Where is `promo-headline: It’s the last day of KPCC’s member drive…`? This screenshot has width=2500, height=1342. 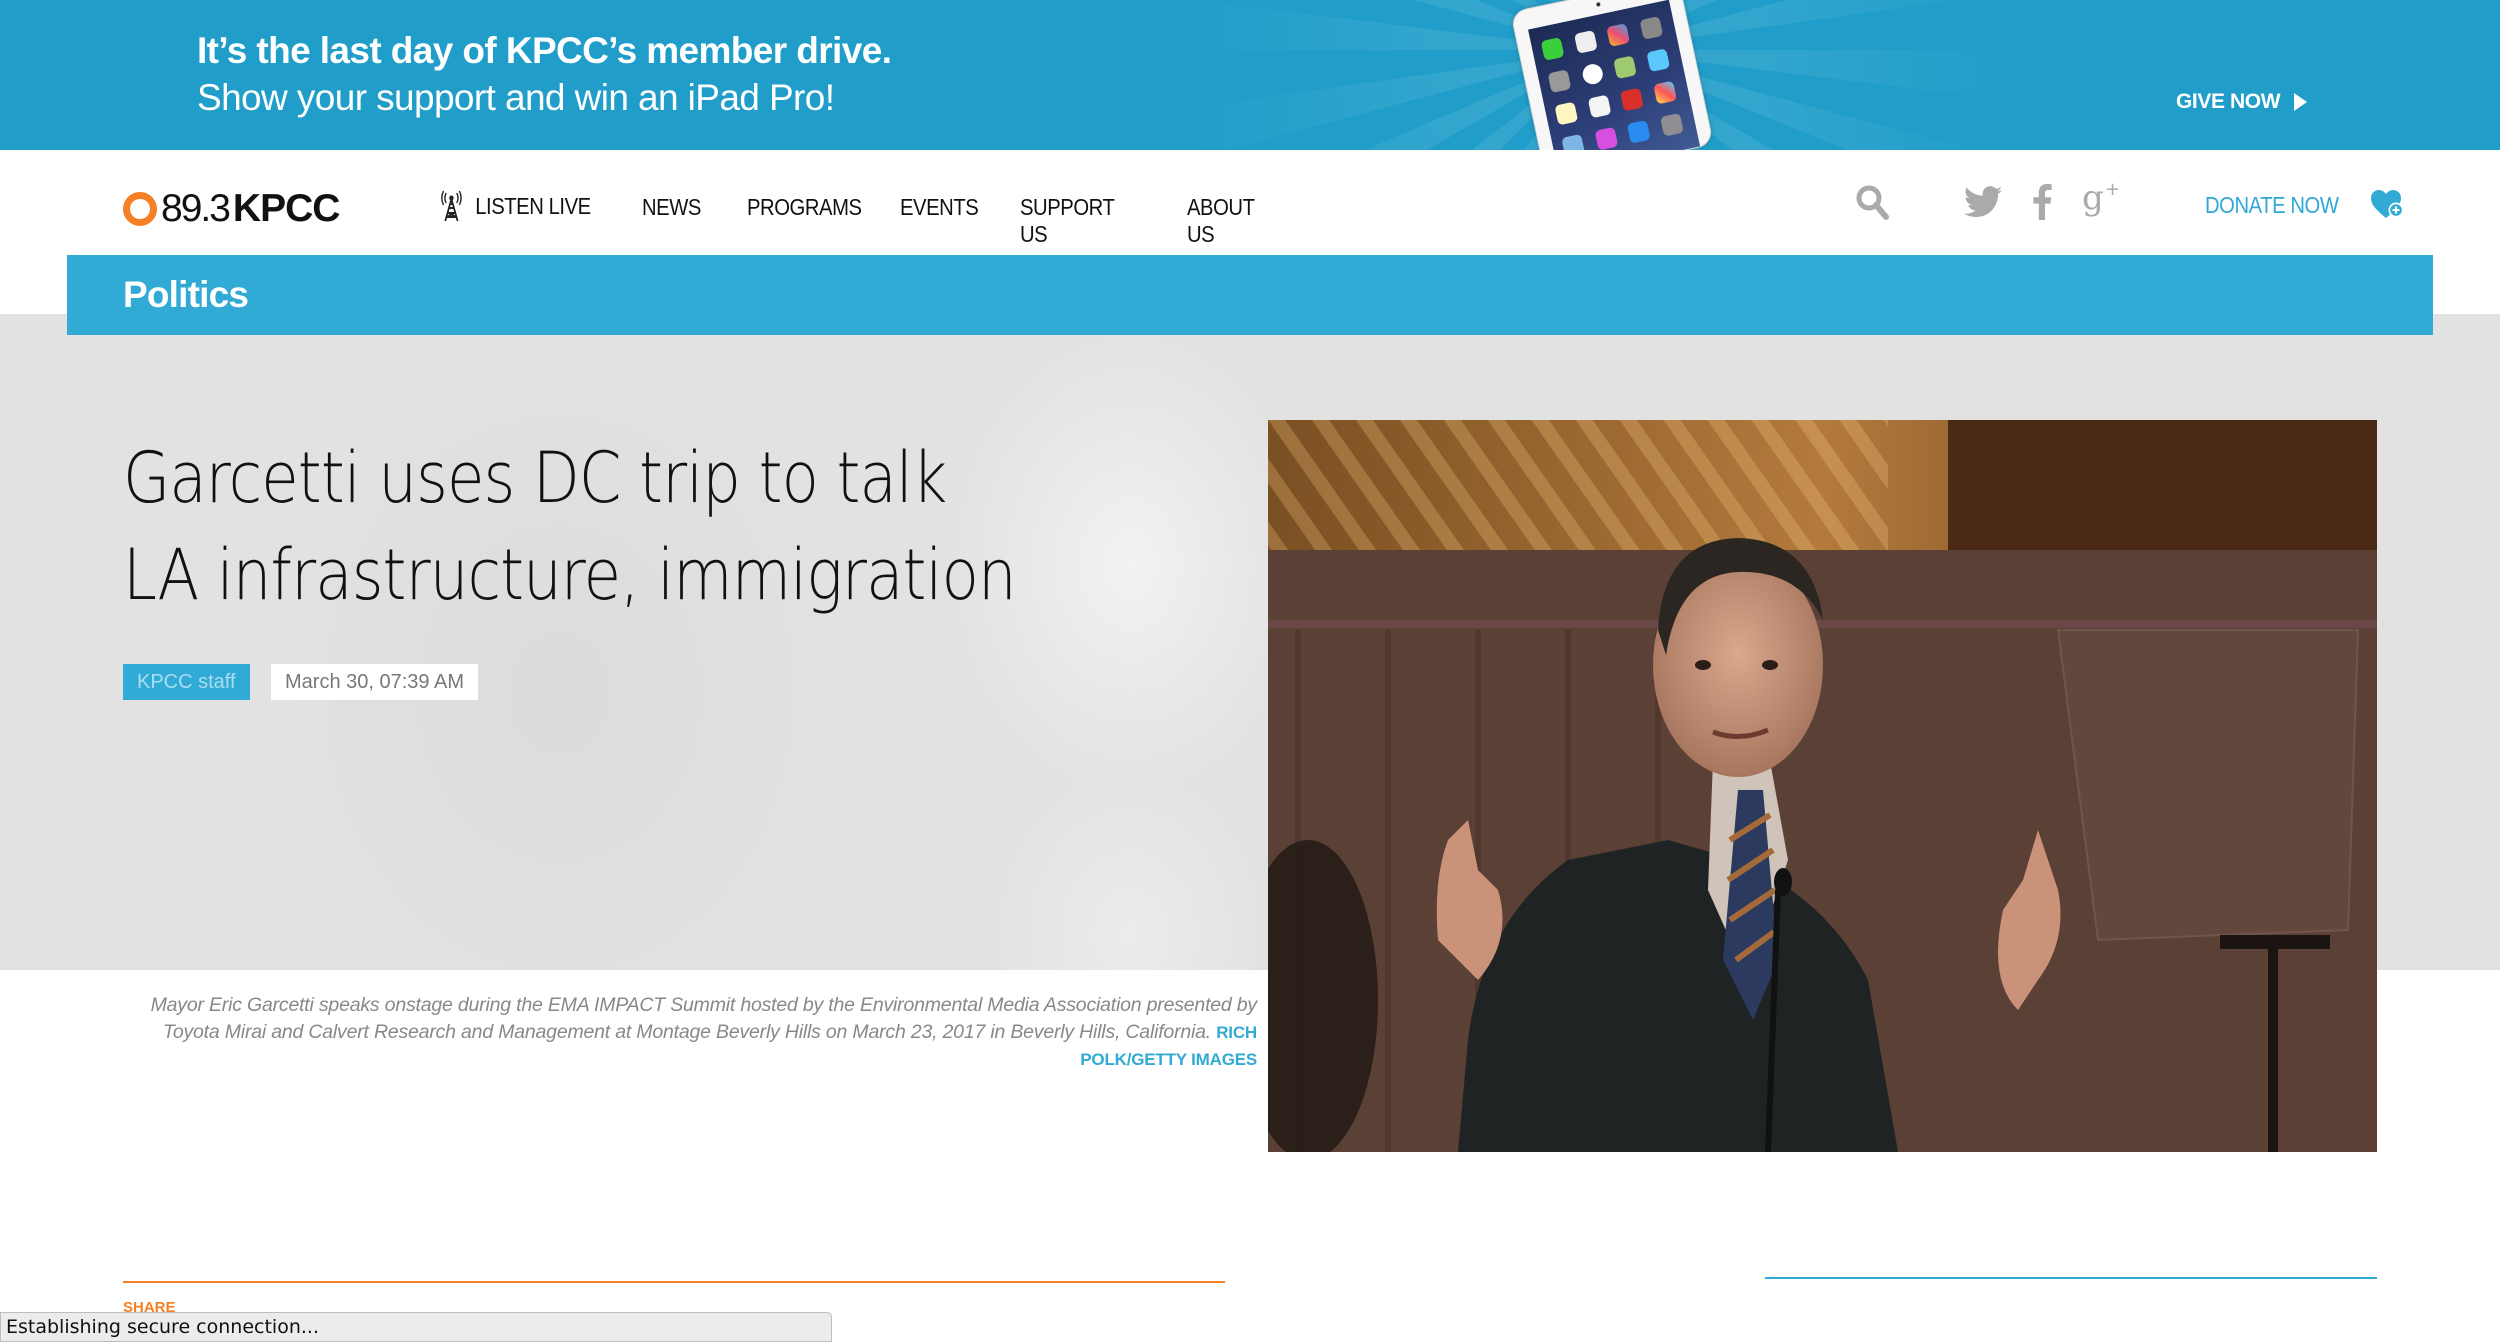 promo-headline: It’s the last day of KPCC’s member drive… is located at coordinates (544, 50).